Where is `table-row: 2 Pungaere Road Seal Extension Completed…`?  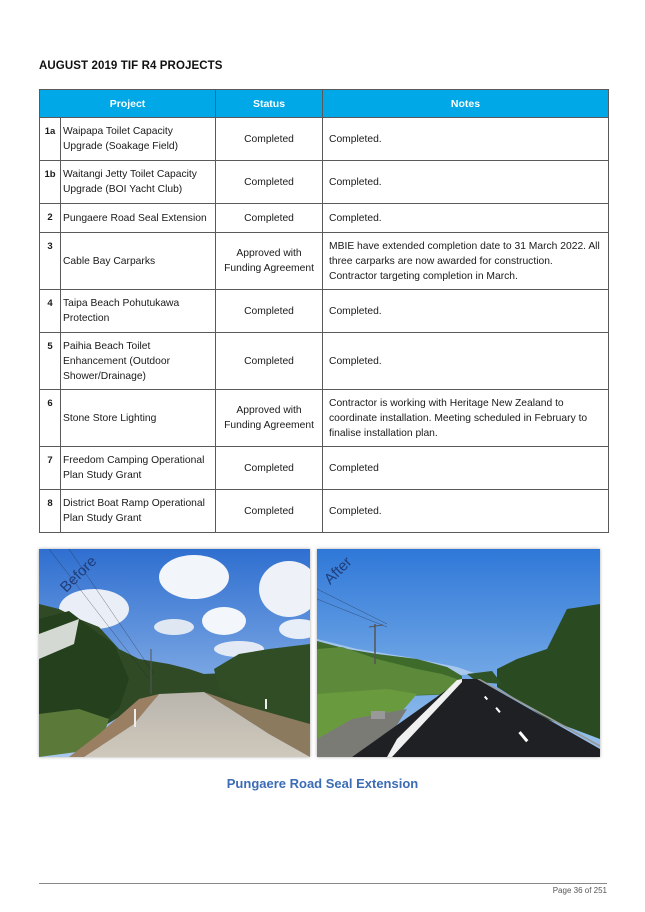 table-row: 2 Pungaere Road Seal Extension Completed… is located at coordinates (324, 218).